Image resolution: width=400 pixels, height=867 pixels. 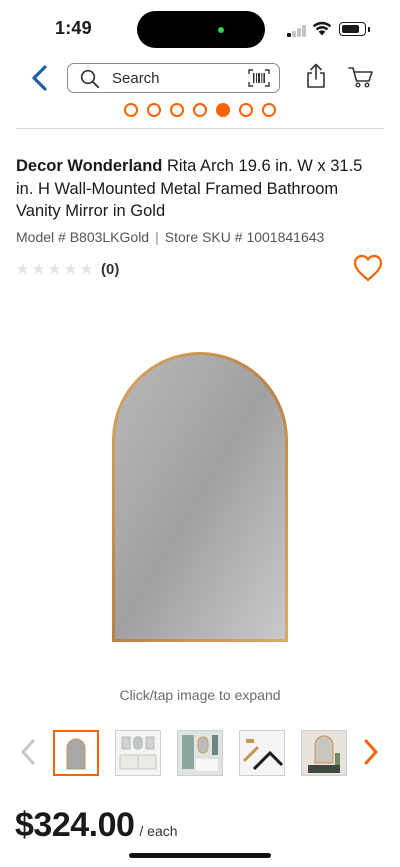 I want to click on thumbnail-bathroom-scene, so click(x=200, y=753).